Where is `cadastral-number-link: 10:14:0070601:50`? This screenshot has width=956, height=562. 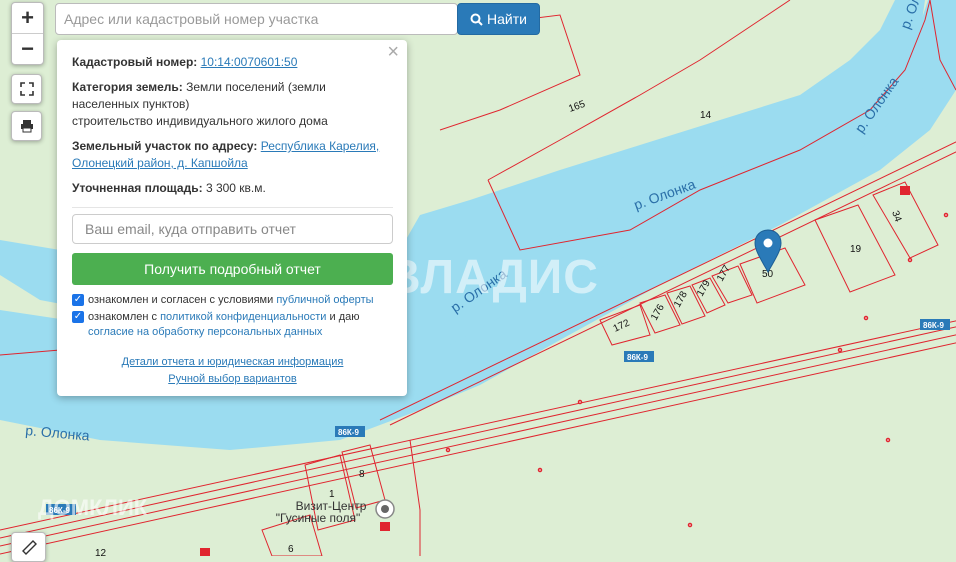 cadastral-number-link: 10:14:0070601:50 is located at coordinates (249, 62).